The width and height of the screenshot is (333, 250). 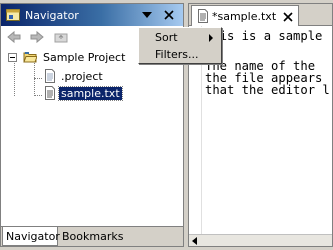 What do you see at coordinates (12, 57) in the screenshot?
I see `collapse-toggle-icon` at bounding box center [12, 57].